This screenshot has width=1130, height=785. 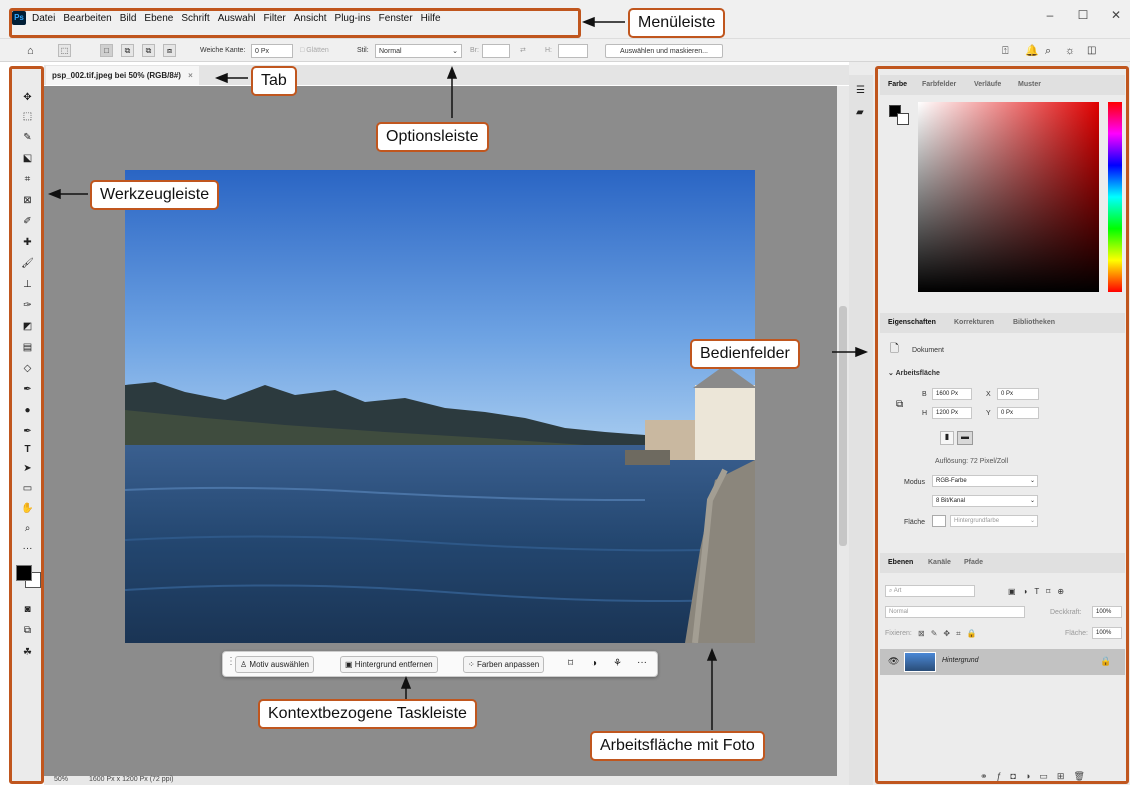 I want to click on callout-context-taskbar: Kontextbezogene Taskleiste, so click(x=367, y=714).